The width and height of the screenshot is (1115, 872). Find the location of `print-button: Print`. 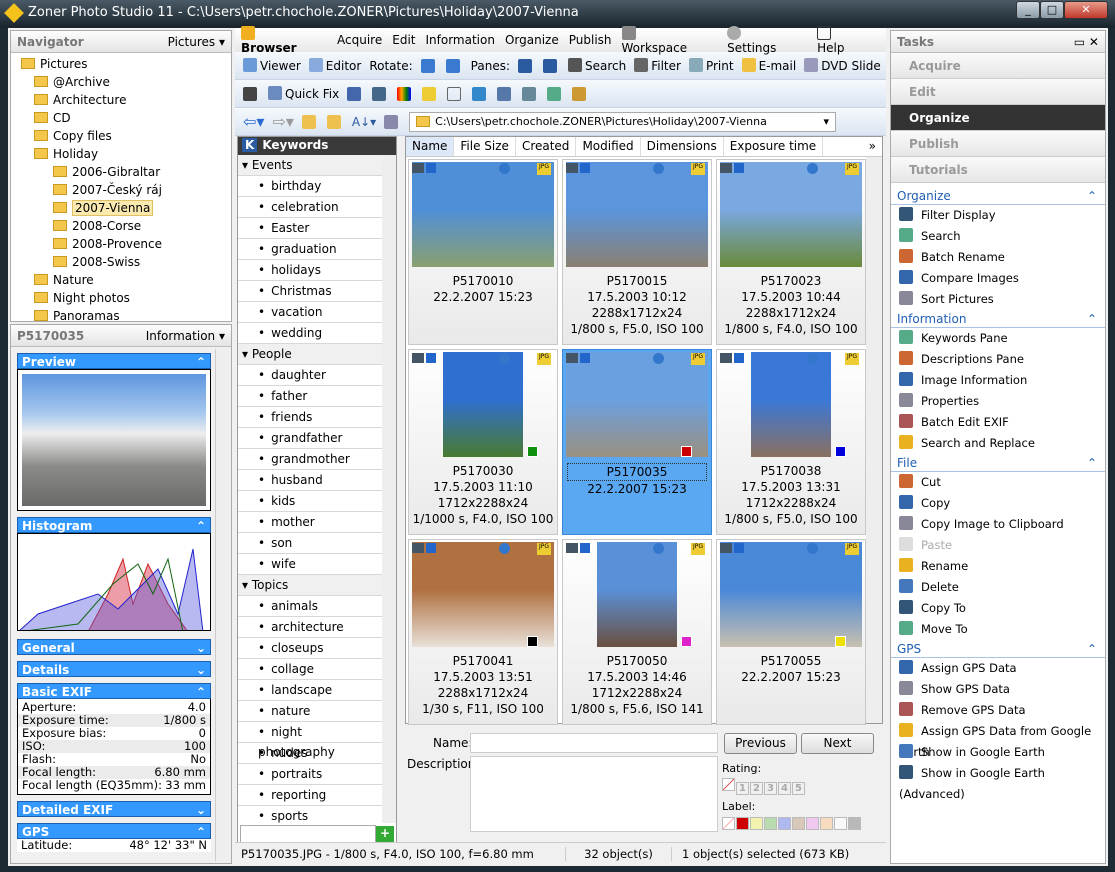

print-button: Print is located at coordinates (711, 65).